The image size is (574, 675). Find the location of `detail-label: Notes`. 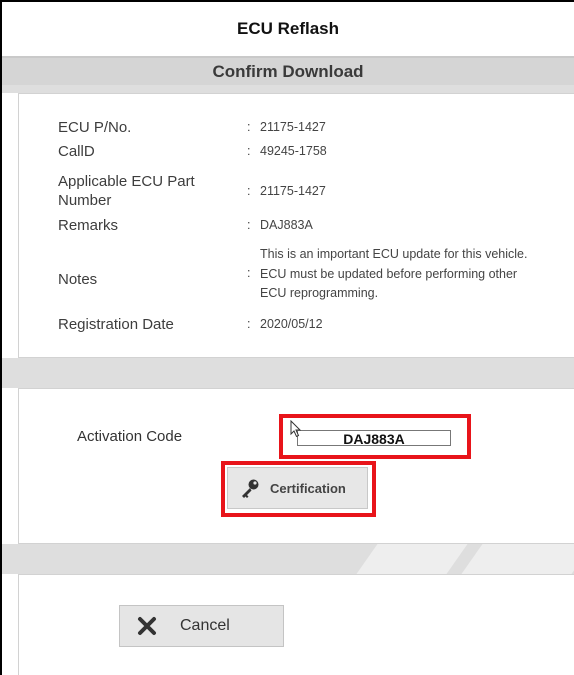

detail-label: Notes is located at coordinates (78, 279).